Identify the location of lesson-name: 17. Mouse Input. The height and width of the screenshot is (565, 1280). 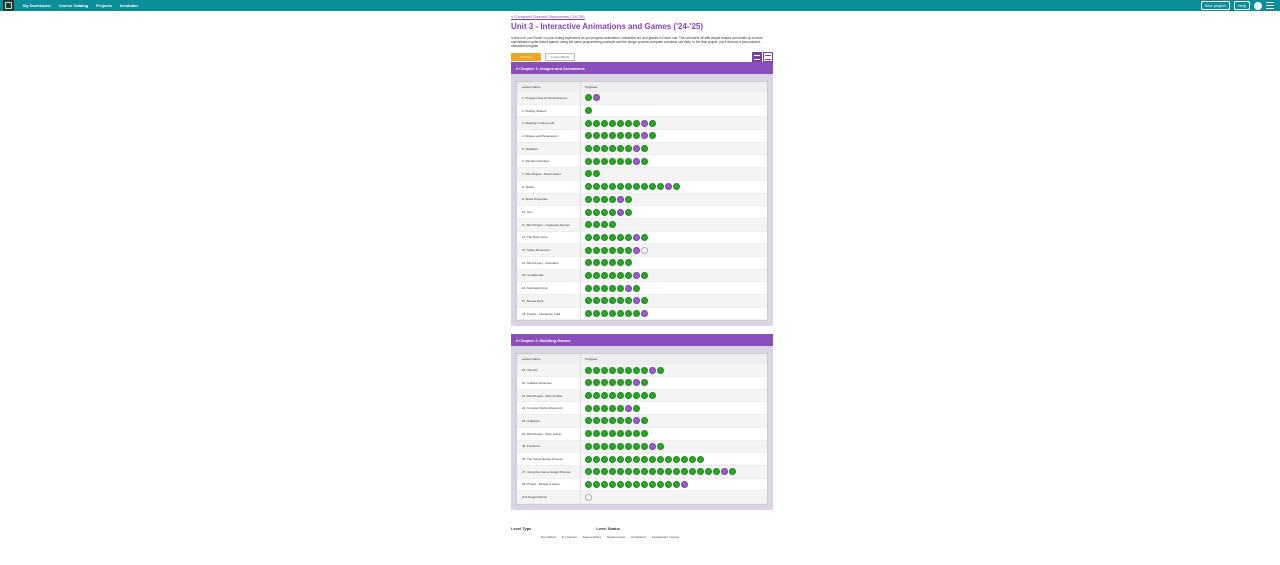
(549, 301).